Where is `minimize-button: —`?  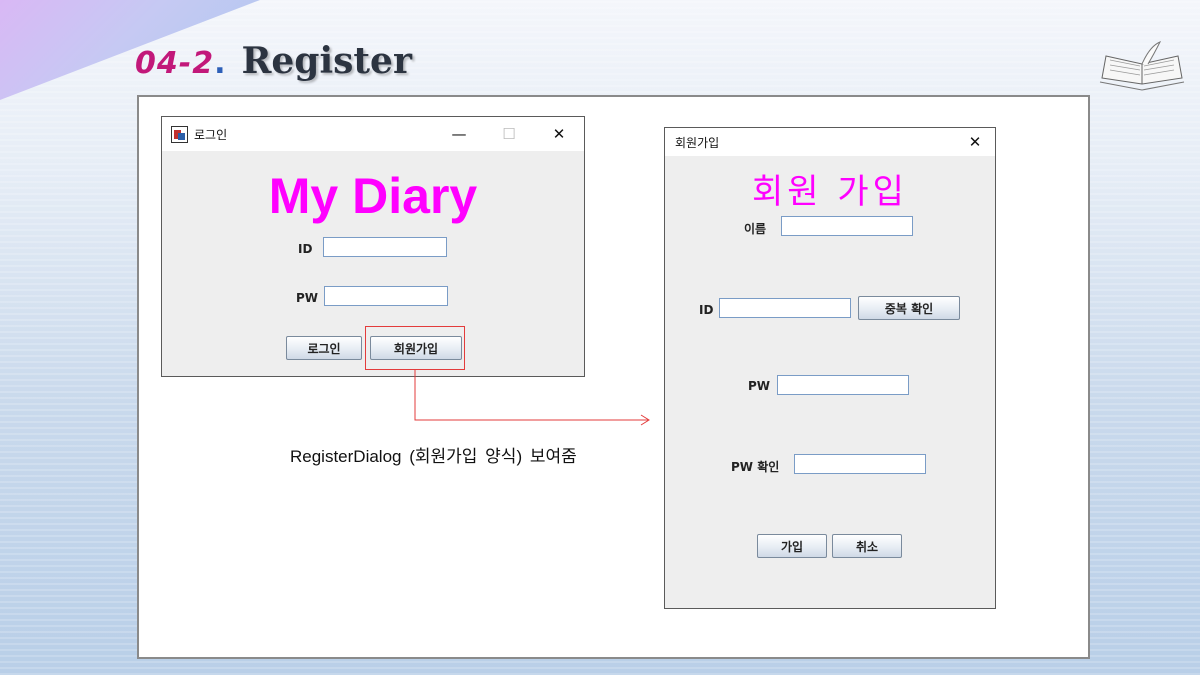
minimize-button: — is located at coordinates (459, 134).